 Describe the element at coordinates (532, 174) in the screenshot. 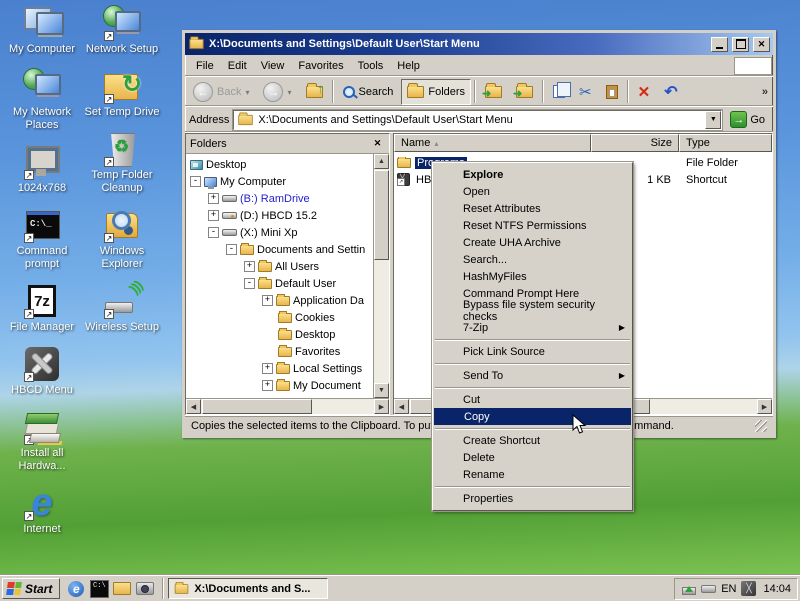

I see `context-menu-item: Explore` at that location.